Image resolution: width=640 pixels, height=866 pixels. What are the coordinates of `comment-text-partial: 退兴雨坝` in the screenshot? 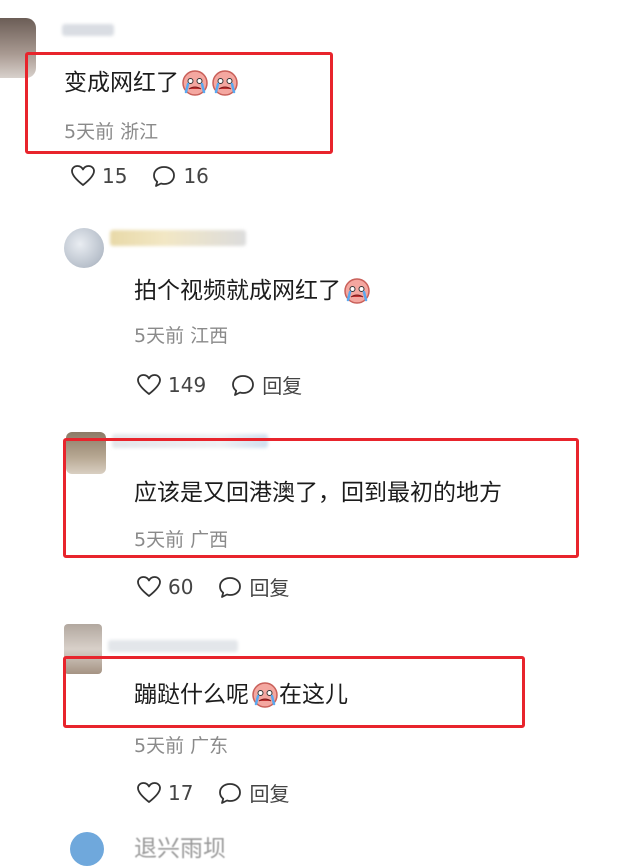 It's located at (180, 849).